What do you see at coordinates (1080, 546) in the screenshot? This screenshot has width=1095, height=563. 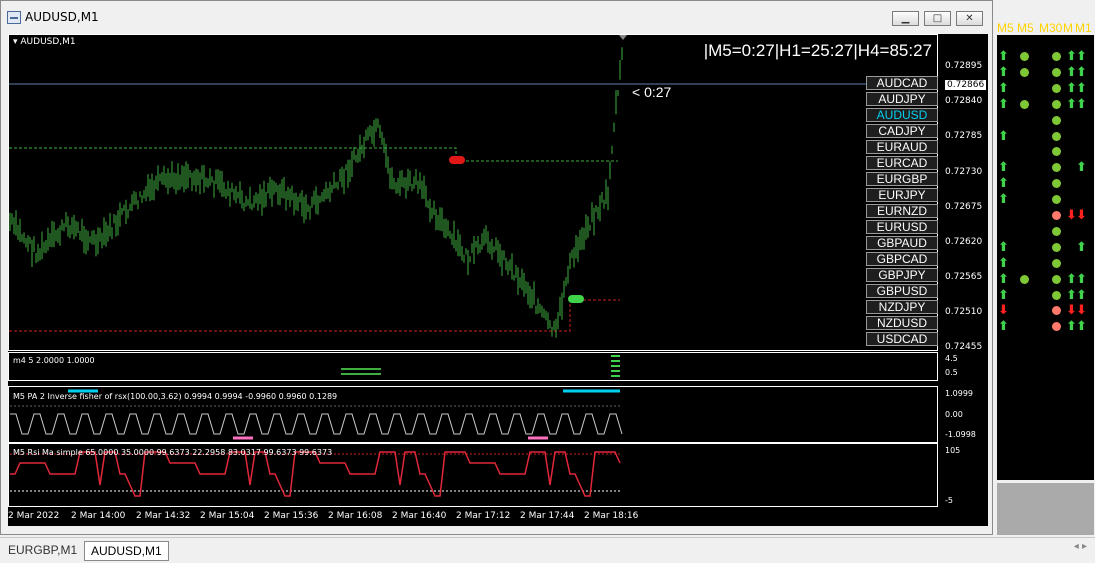 I see `tab-scroll-arrows: ◂ ▸` at bounding box center [1080, 546].